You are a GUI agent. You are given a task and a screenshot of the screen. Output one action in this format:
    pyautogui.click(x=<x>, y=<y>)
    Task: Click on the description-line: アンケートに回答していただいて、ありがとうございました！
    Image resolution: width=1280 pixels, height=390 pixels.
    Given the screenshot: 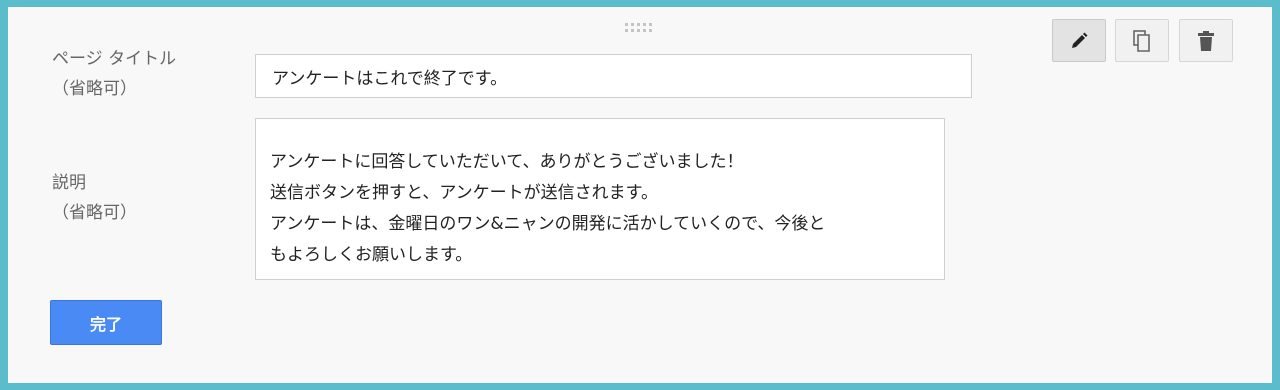 What is the action you would take?
    pyautogui.click(x=507, y=162)
    